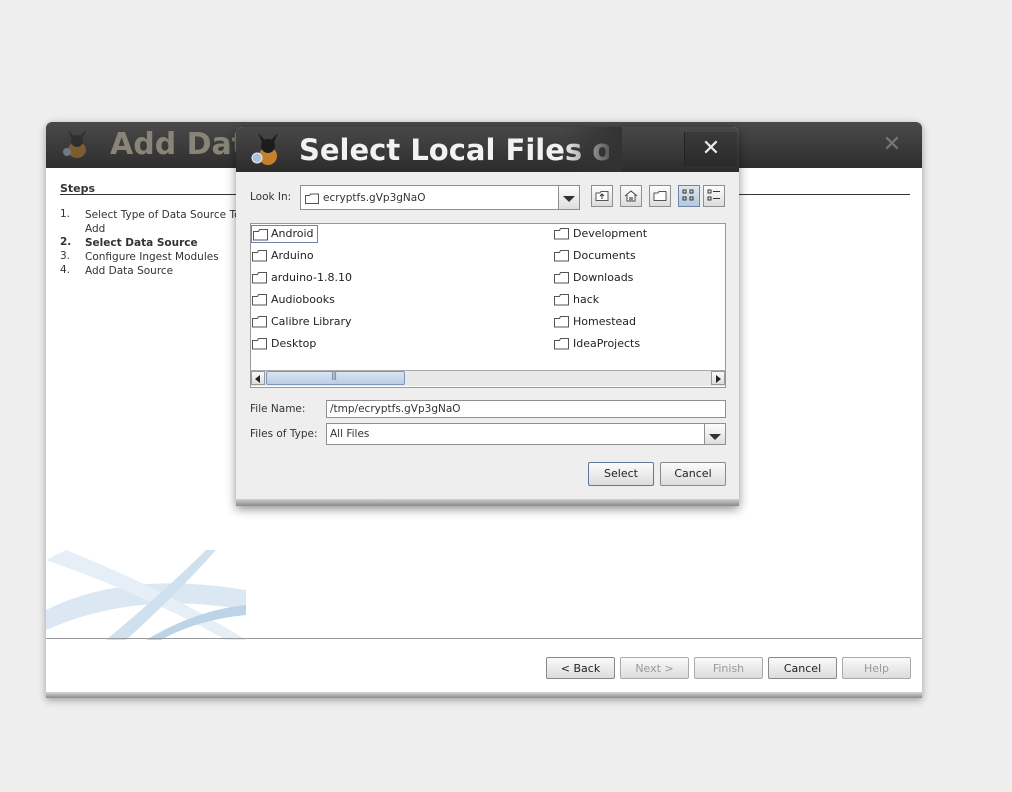  Describe the element at coordinates (487, 149) in the screenshot. I see `dialog-titlebar: Select Local Files or ✕` at that location.